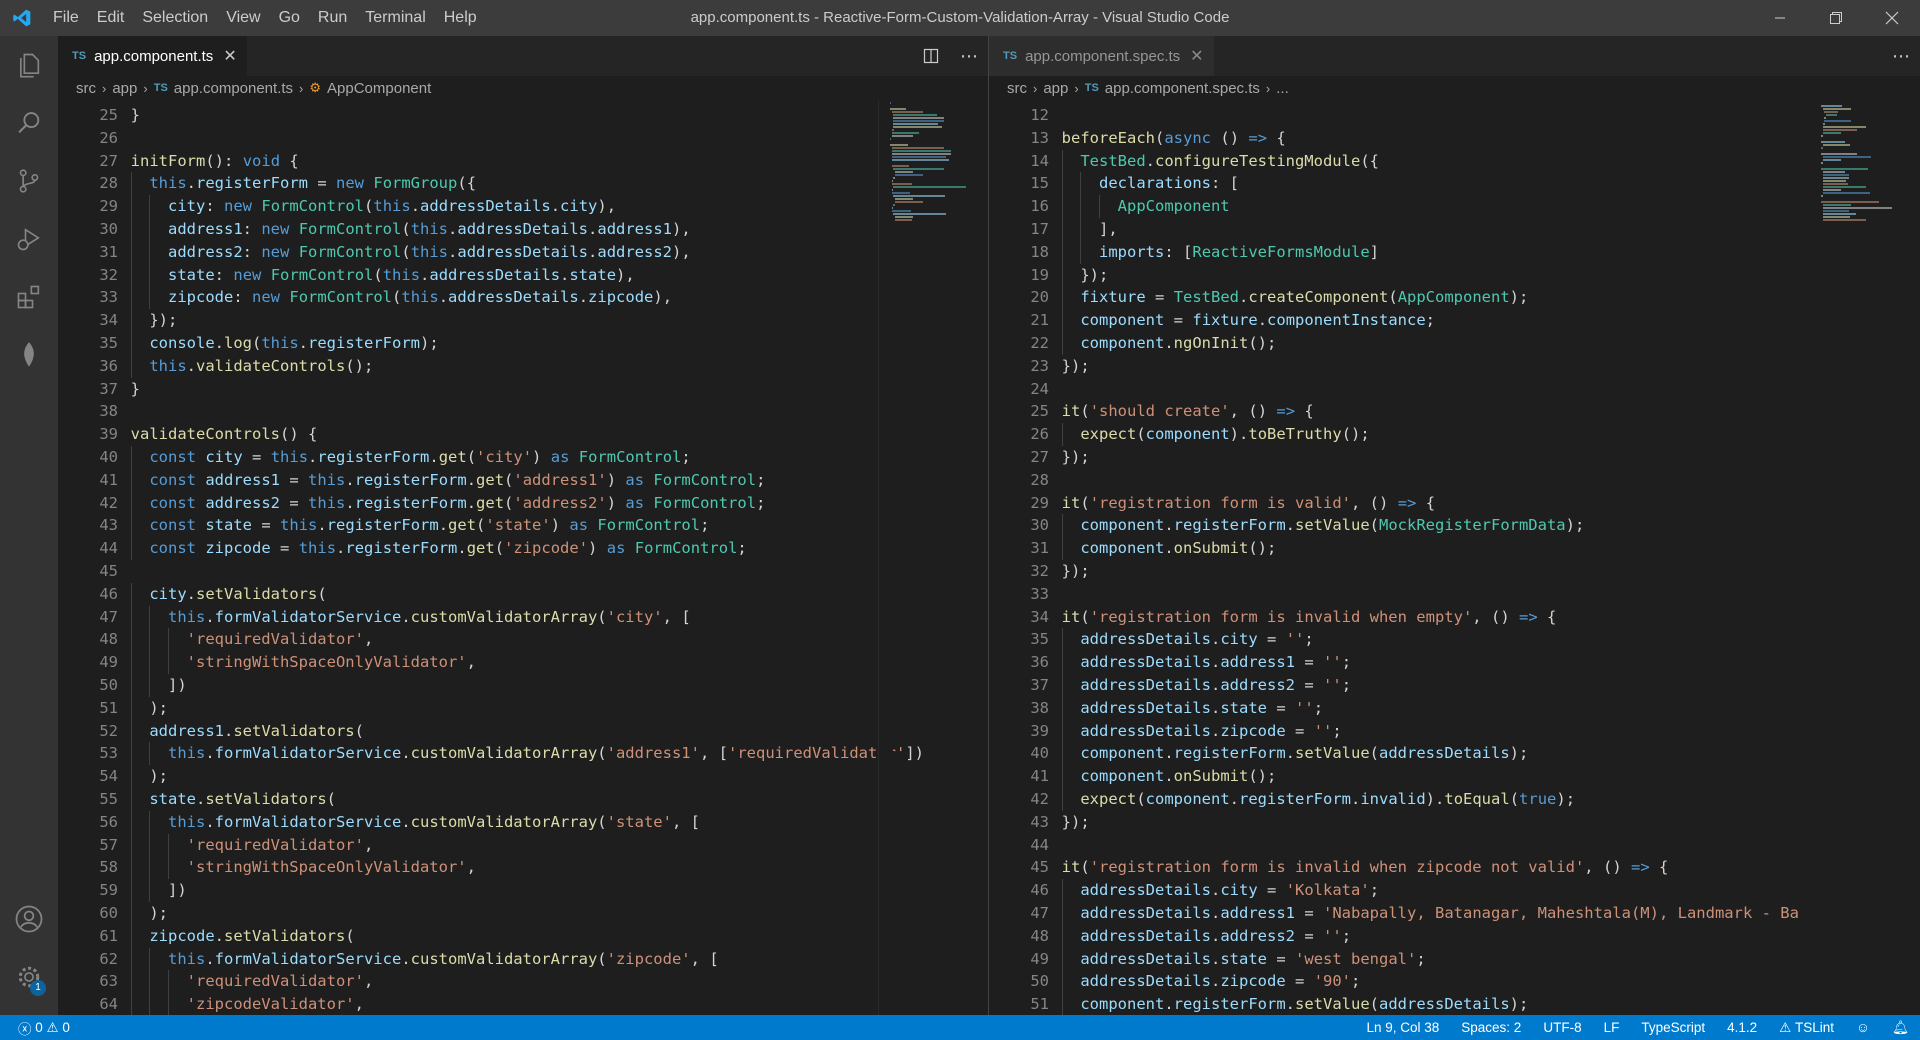 Image resolution: width=1920 pixels, height=1040 pixels. I want to click on code-line: 39 validateControls() {, so click(523, 434).